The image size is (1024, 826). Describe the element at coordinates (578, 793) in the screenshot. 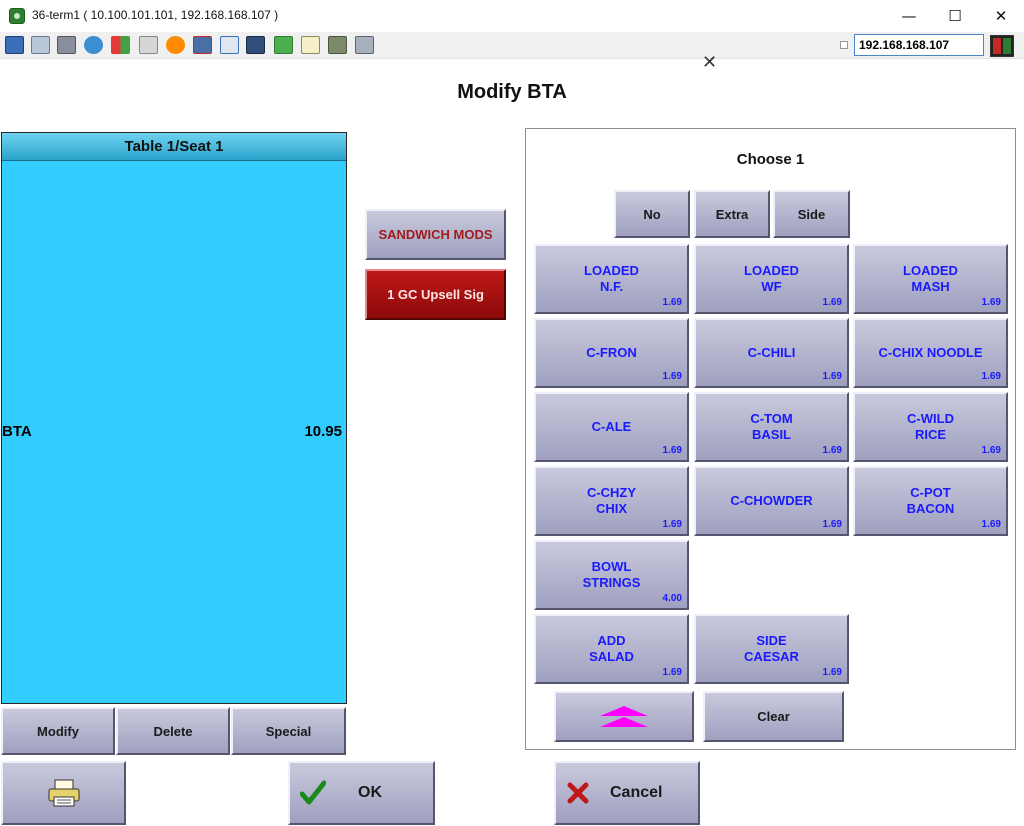

I see `x-mark-icon` at that location.